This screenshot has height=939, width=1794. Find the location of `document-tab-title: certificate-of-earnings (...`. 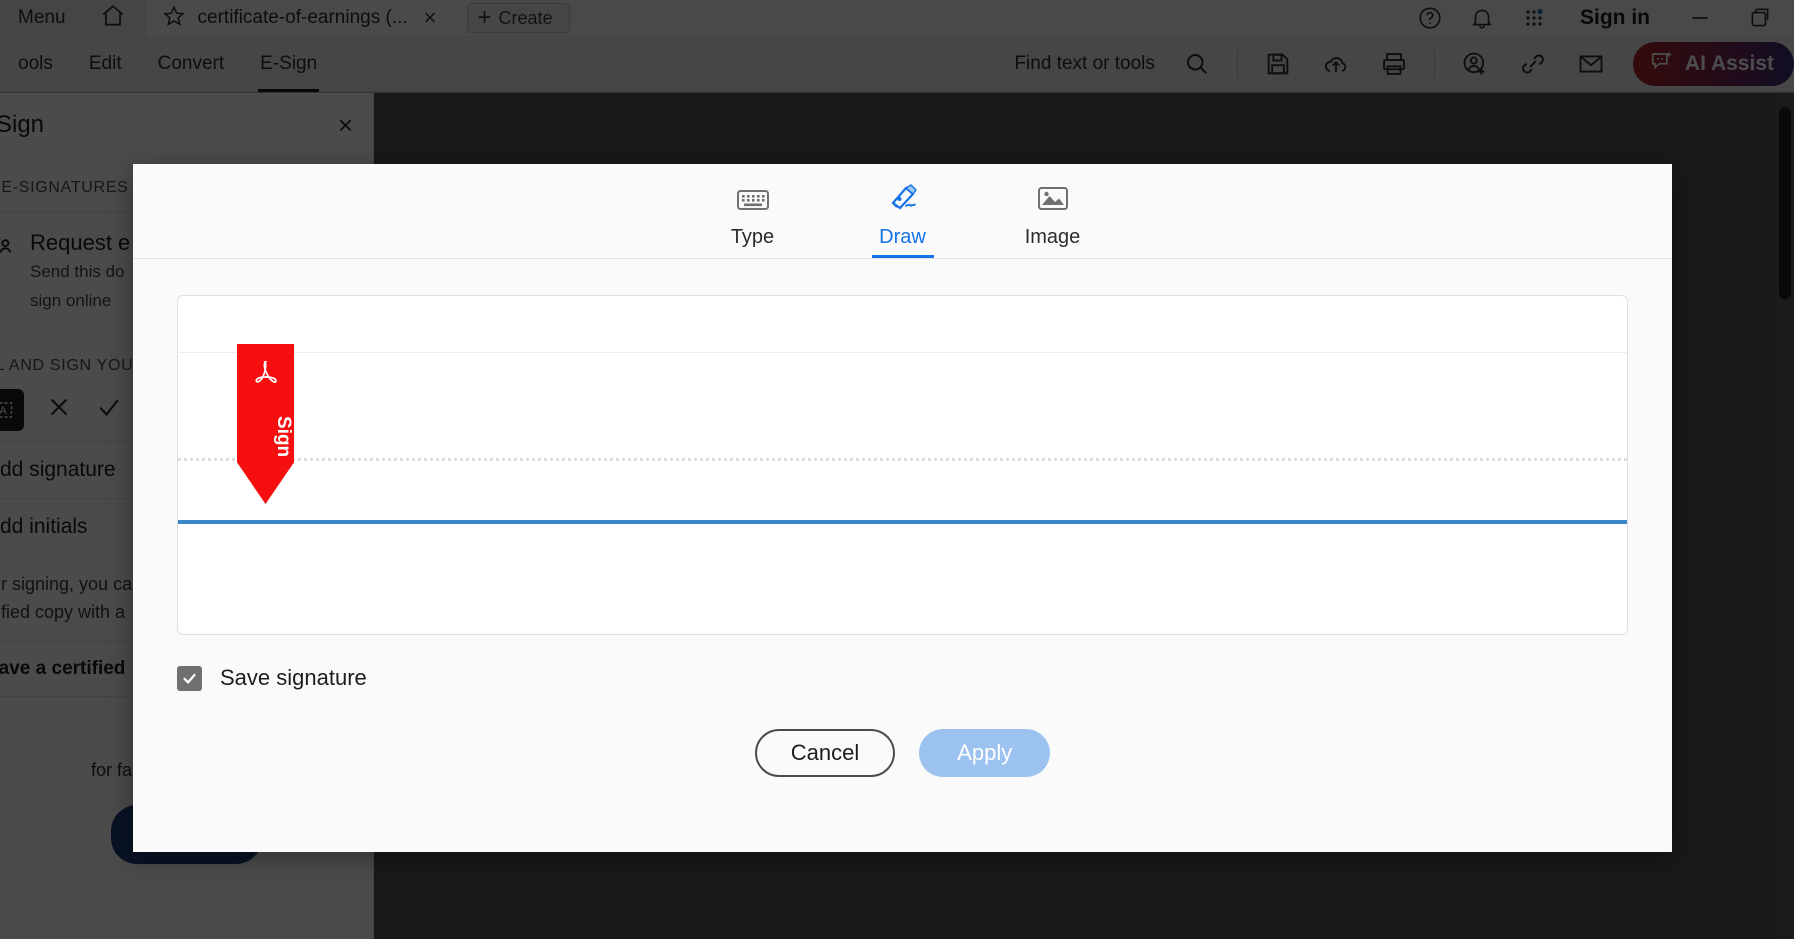

document-tab-title: certificate-of-earnings (... is located at coordinates (302, 17).